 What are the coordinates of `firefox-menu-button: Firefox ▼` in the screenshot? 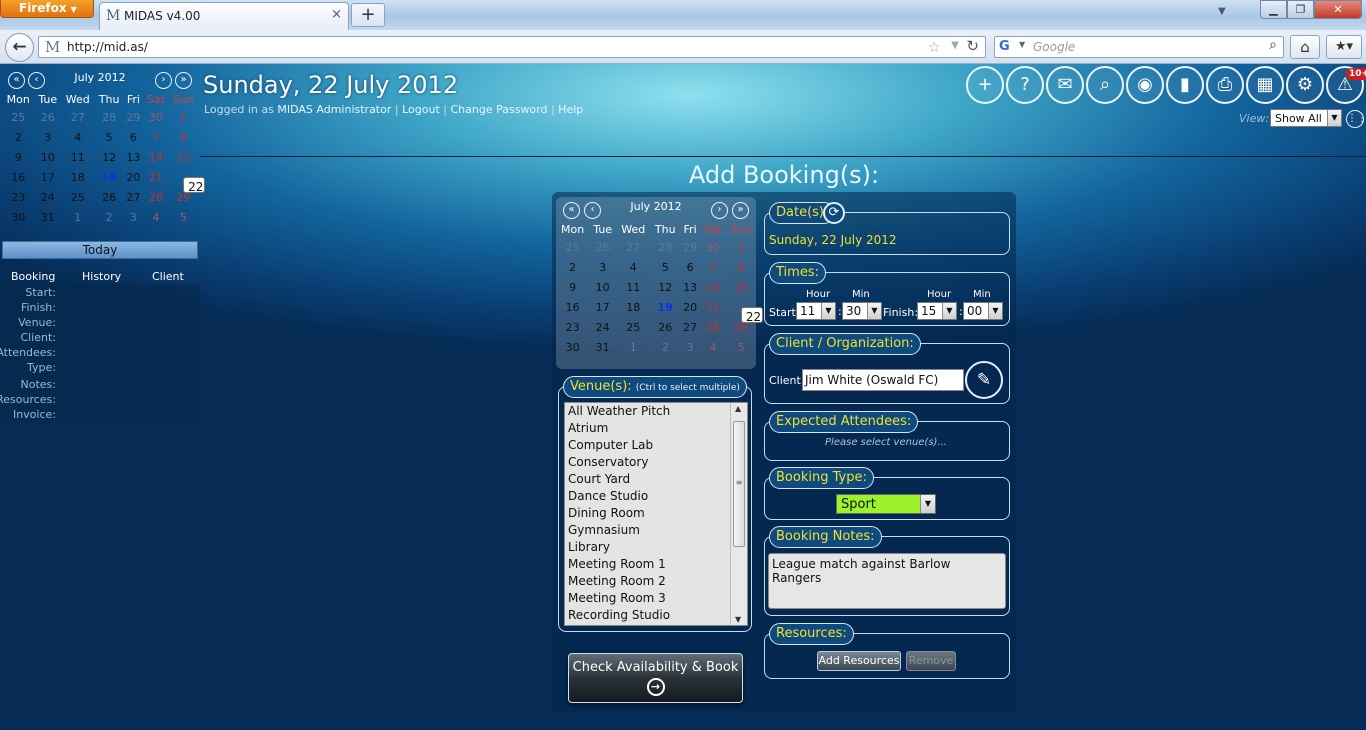 It's located at (47, 9).